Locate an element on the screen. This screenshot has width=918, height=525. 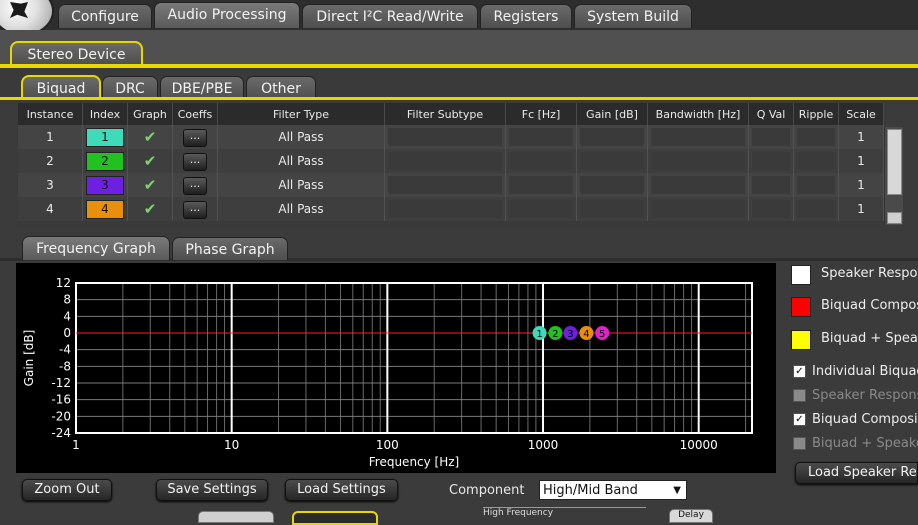
table-row: 3 3 ✔... All Pass 1 is located at coordinates (451, 185).